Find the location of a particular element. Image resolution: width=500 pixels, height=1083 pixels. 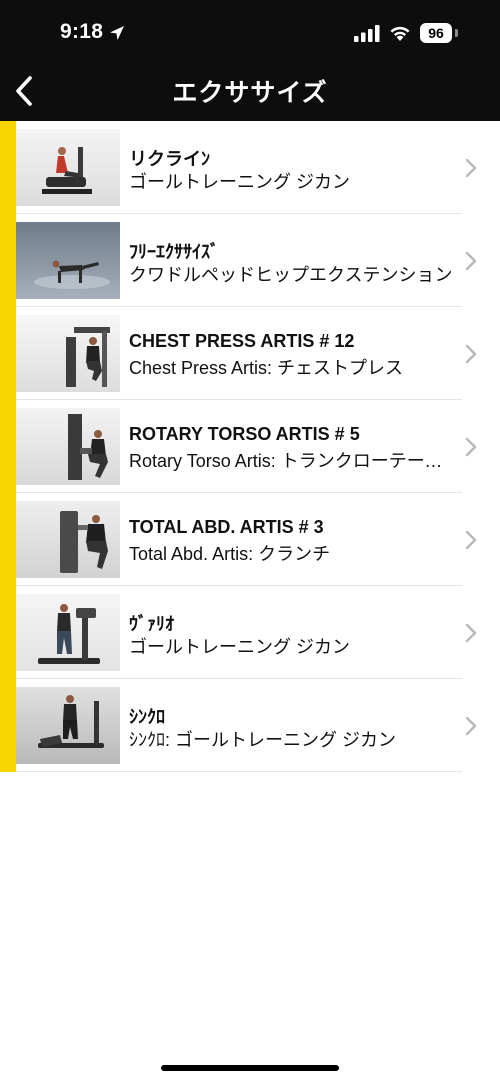

battery-level: 96 is located at coordinates (436, 33).